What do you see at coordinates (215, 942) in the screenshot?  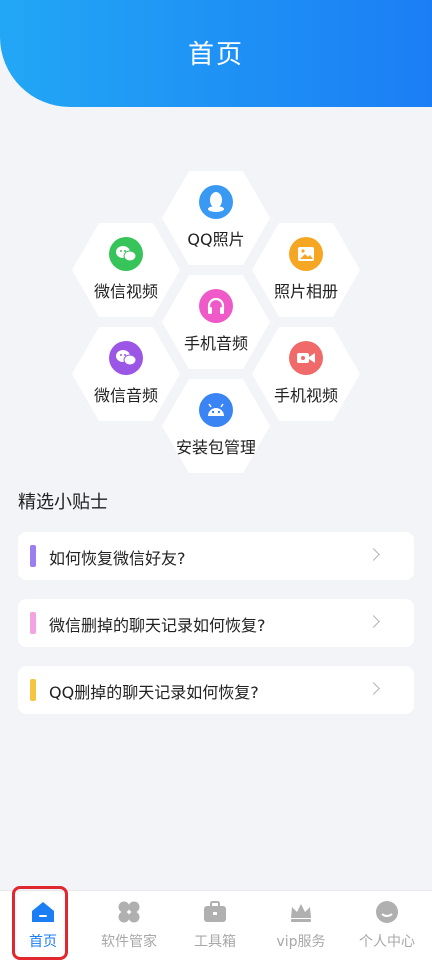 I see `tab-label: 工具箱` at bounding box center [215, 942].